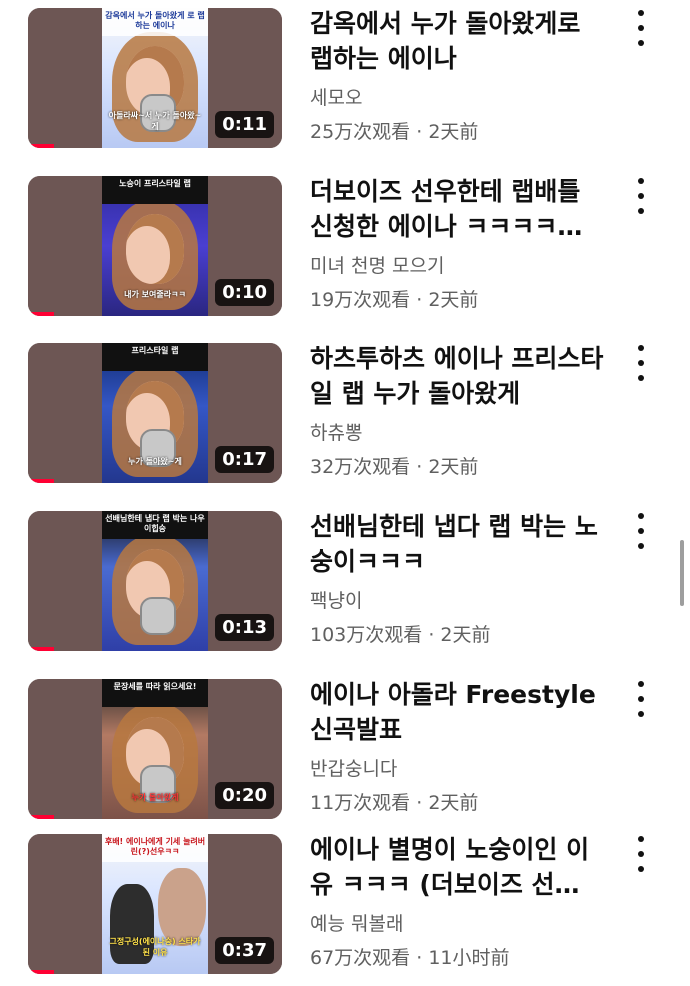 The height and width of the screenshot is (986, 690). What do you see at coordinates (155, 693) in the screenshot?
I see `thumbnail-caption: 문장세를 따라 읽으세요!` at bounding box center [155, 693].